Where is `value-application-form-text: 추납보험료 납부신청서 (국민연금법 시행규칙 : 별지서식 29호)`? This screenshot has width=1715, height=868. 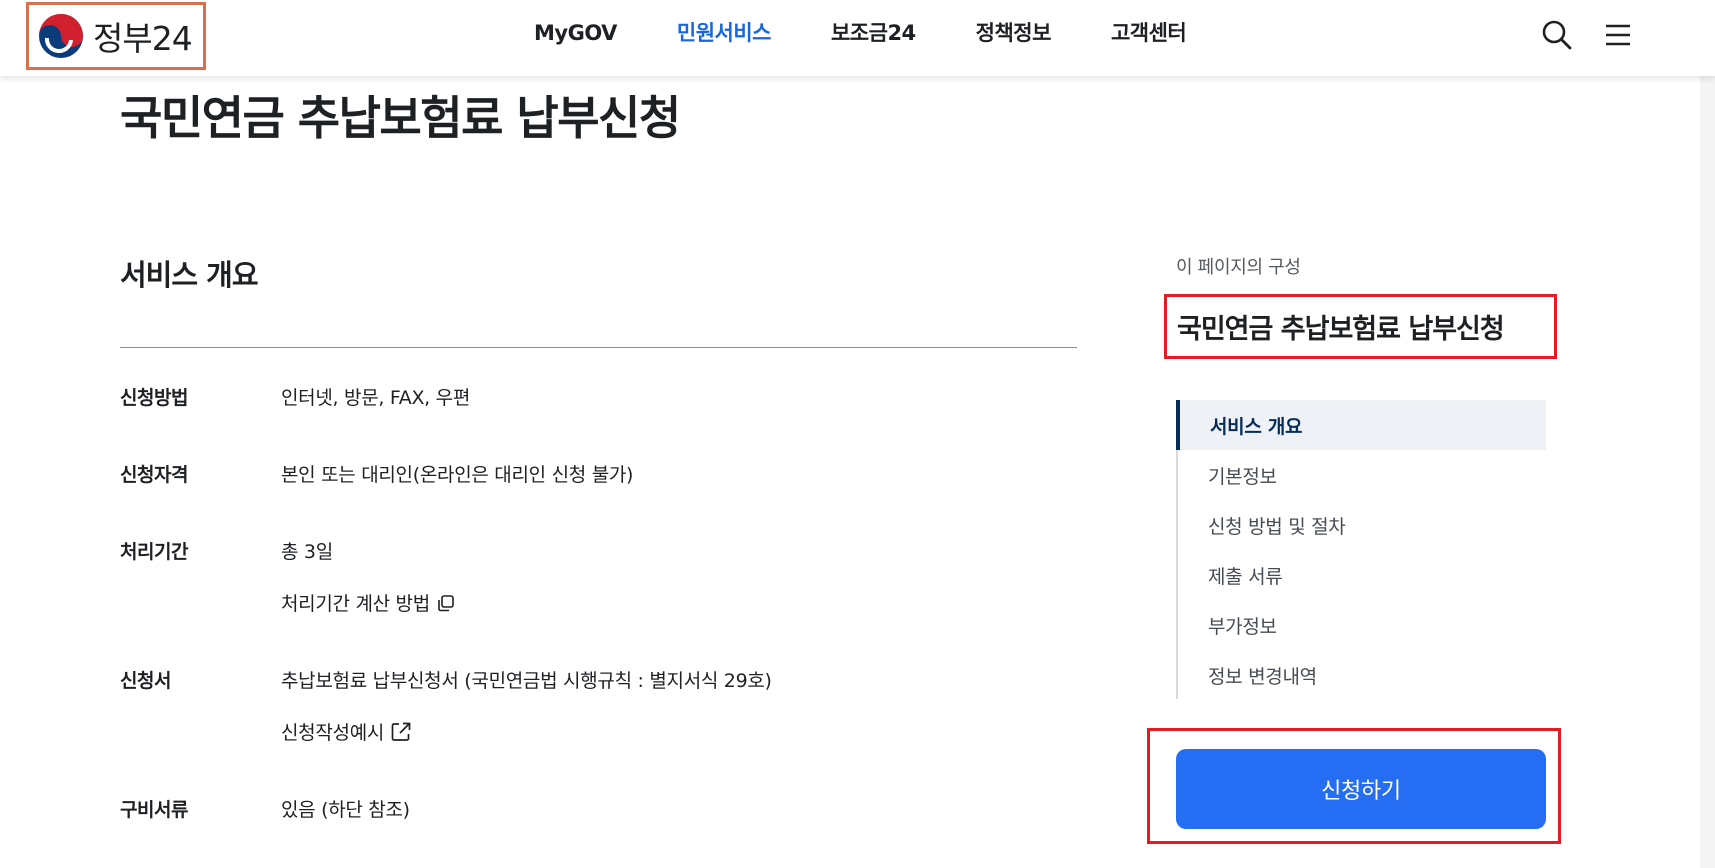
value-application-form-text: 추납보험료 납부신청서 (국민연금법 시행규칙 : 별지서식 29호) is located at coordinates (526, 681).